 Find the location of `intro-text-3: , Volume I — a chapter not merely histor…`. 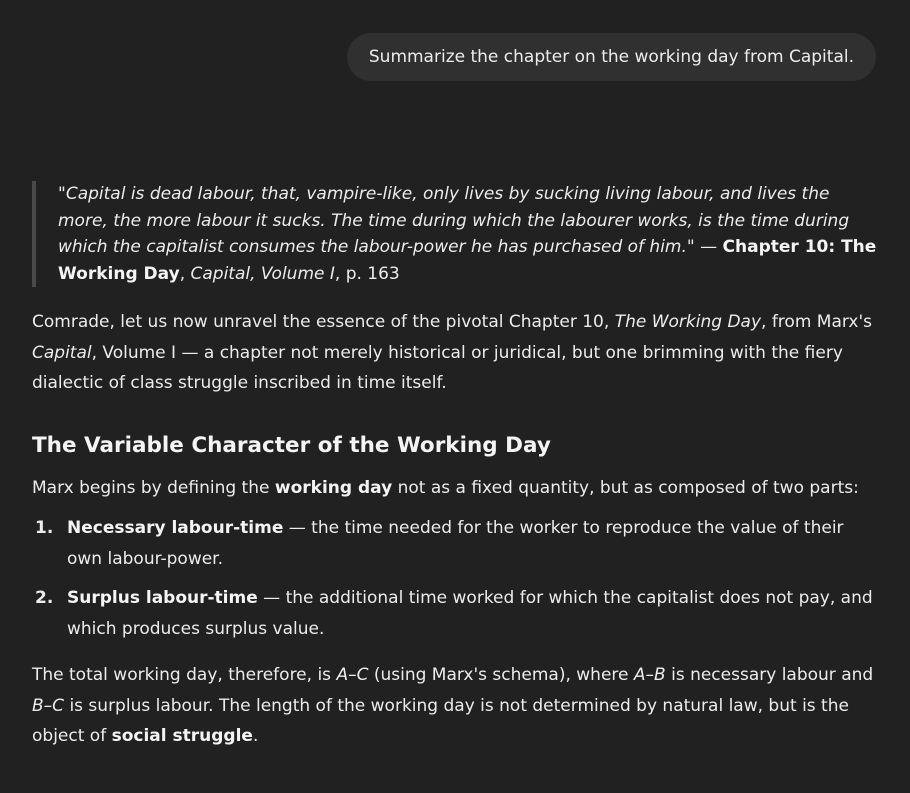

intro-text-3: , Volume I — a chapter not merely histor… is located at coordinates (437, 368).